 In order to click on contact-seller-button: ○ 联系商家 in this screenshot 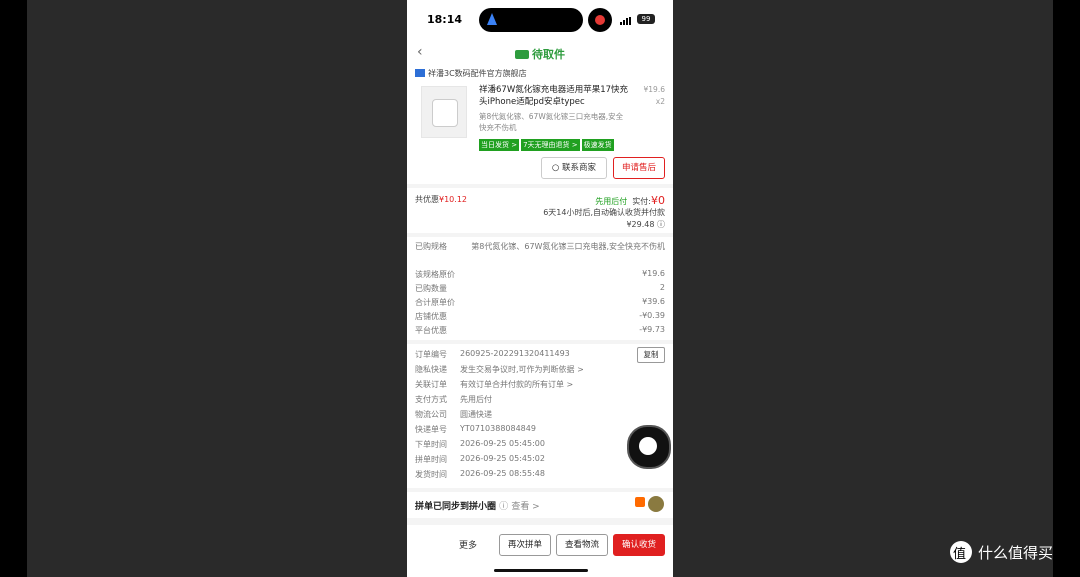, I will do `click(574, 168)`.